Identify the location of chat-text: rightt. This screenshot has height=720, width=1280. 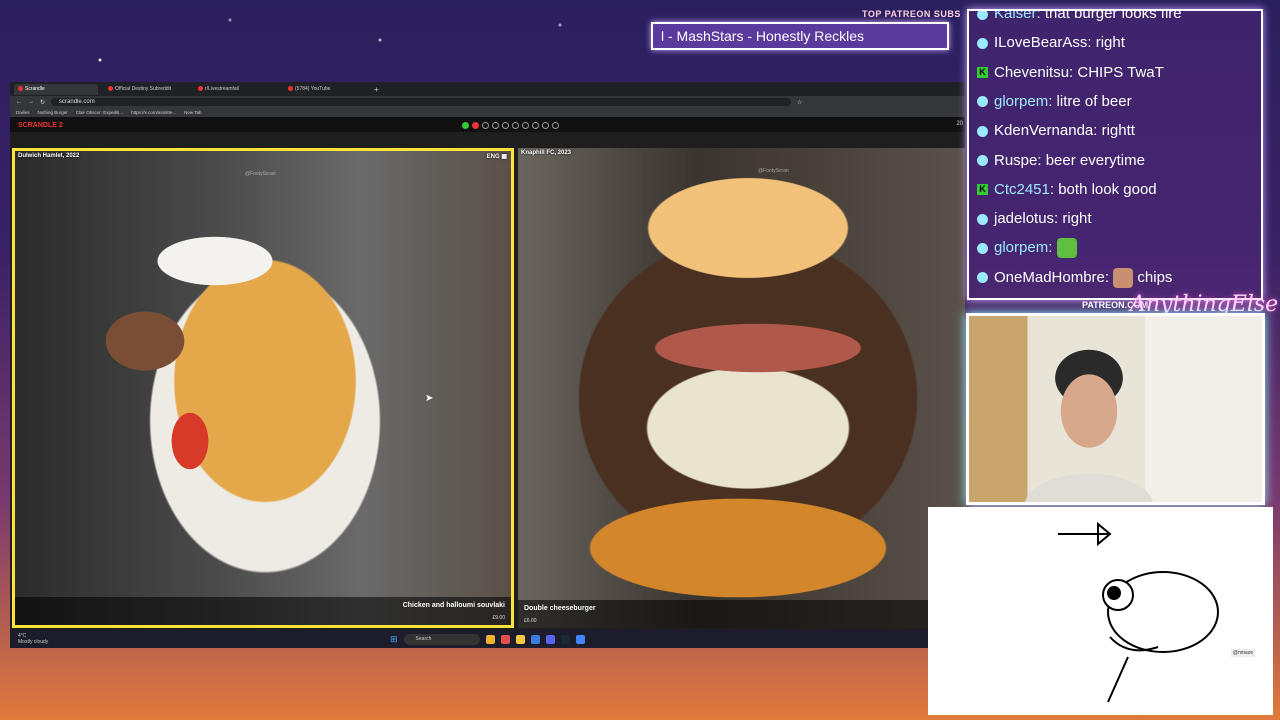
(1118, 131).